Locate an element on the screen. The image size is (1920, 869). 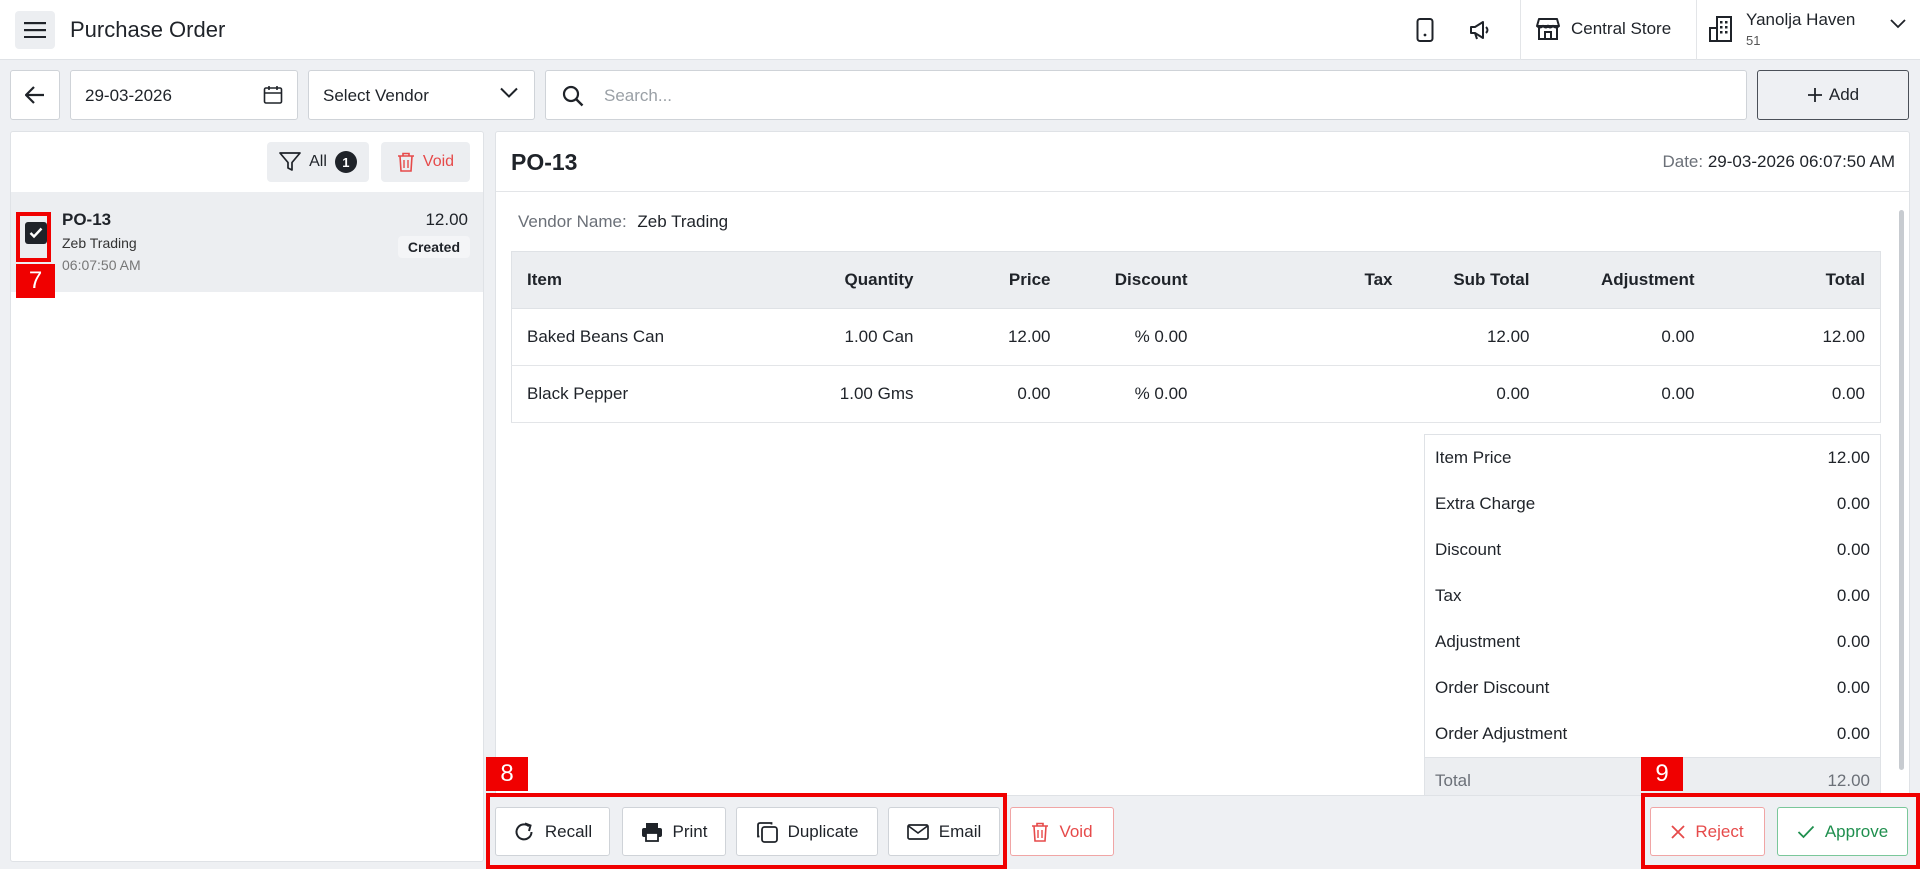
column-header-adjustment: Adjustment is located at coordinates (1627, 280).